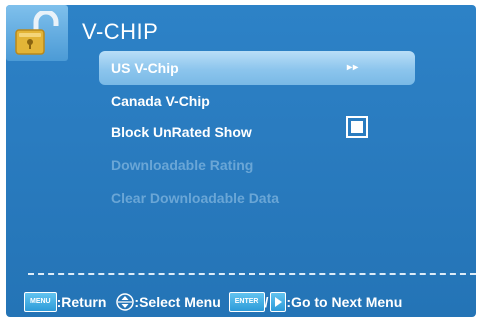 This screenshot has width=482, height=322. I want to click on menu-item-us-vchip: US V-Chip ▸▸, so click(257, 68).